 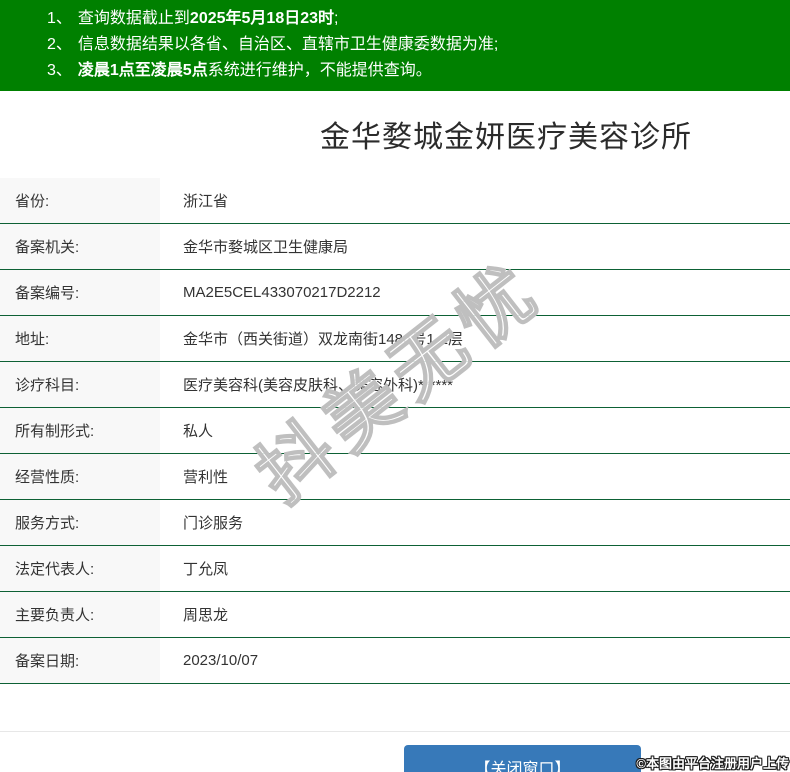 I want to click on notice-line-1: 1、 查询数据截止到2025年5月18日23时;, so click(x=418, y=19).